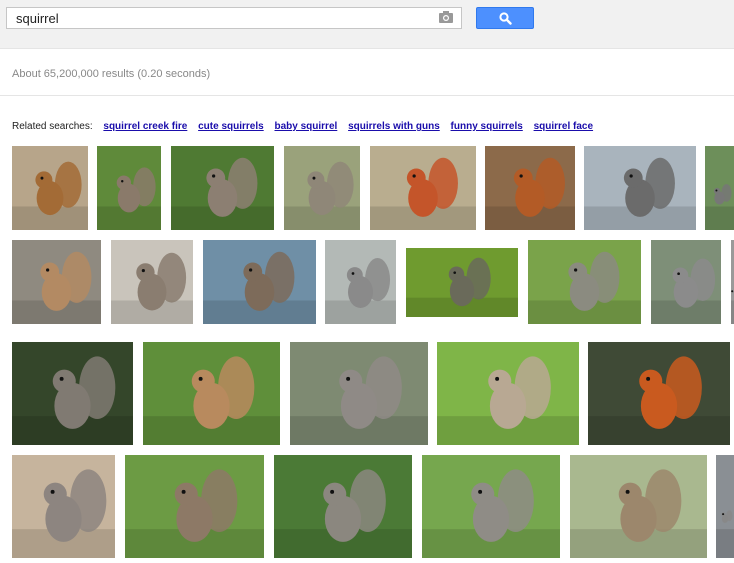 The image size is (734, 563). I want to click on related-search-link: squirrels with guns, so click(394, 126).